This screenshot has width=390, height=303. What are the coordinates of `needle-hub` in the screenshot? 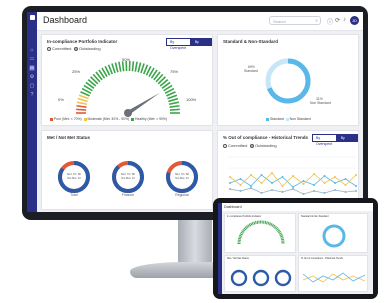 It's located at (128, 113).